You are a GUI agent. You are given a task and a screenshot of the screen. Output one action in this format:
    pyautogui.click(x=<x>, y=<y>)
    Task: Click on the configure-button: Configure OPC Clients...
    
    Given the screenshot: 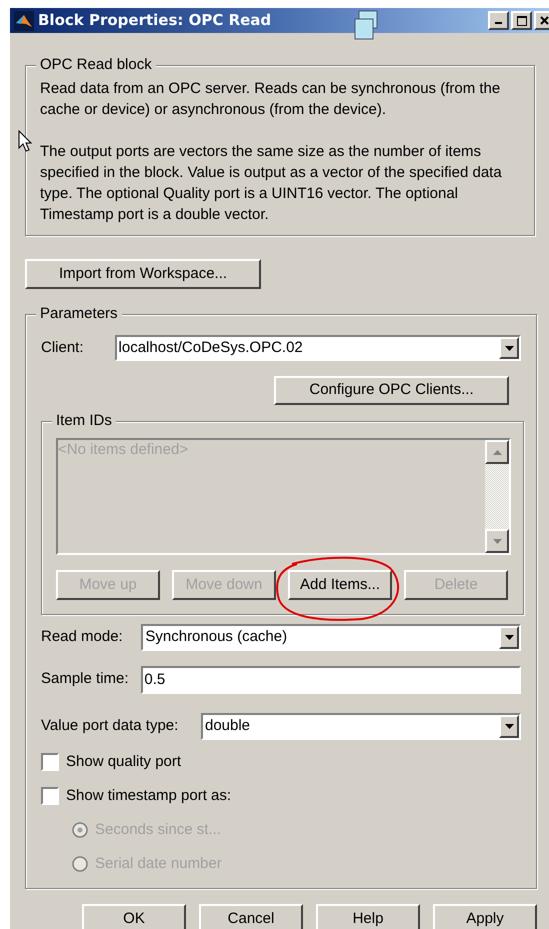 What is the action you would take?
    pyautogui.click(x=391, y=390)
    